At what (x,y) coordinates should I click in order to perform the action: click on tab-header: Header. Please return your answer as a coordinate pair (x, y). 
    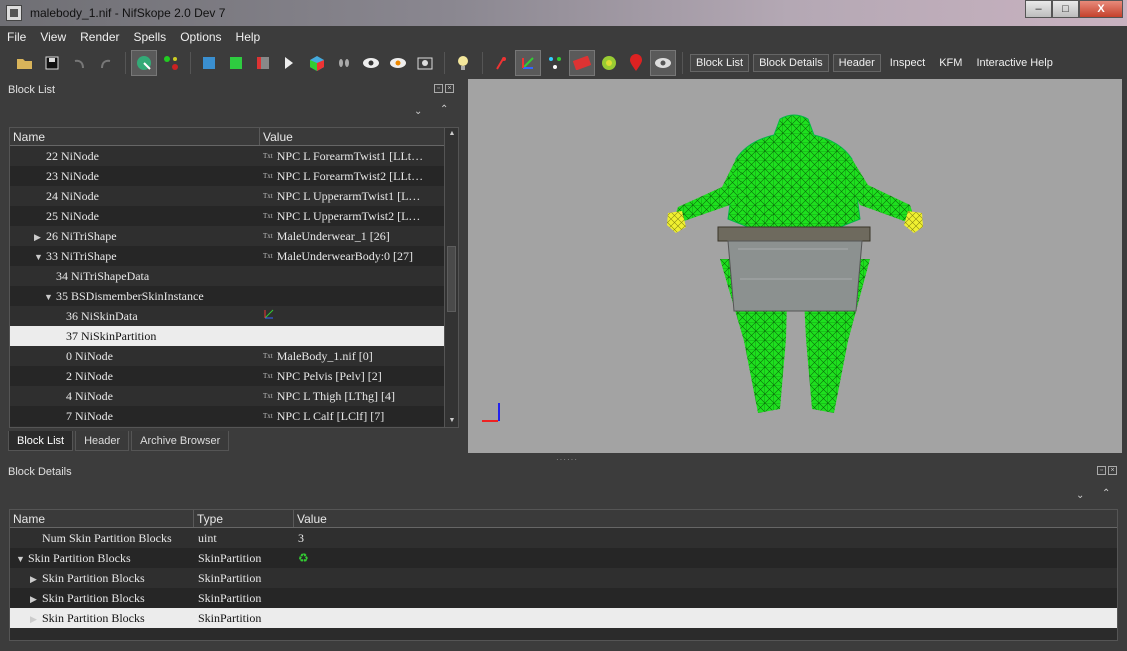
    Looking at the image, I should click on (102, 441).